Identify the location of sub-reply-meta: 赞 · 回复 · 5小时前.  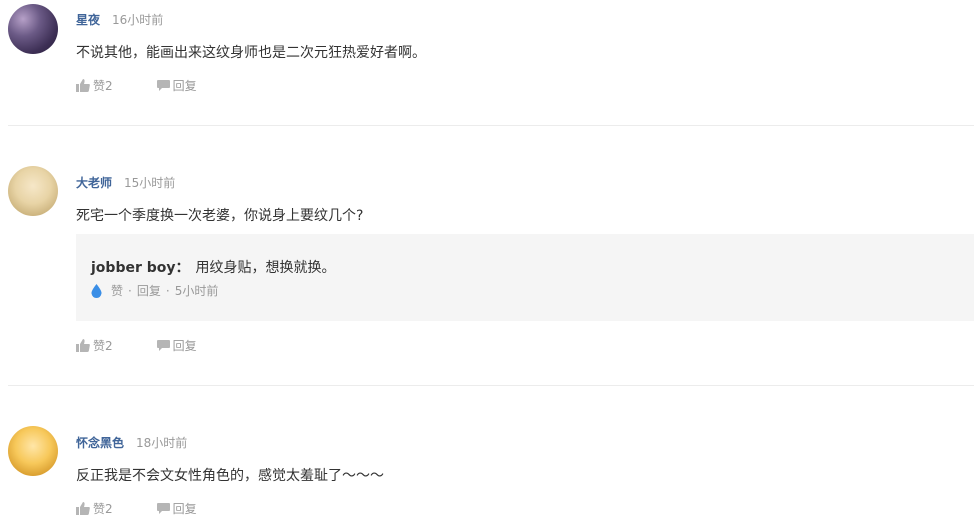
(154, 290).